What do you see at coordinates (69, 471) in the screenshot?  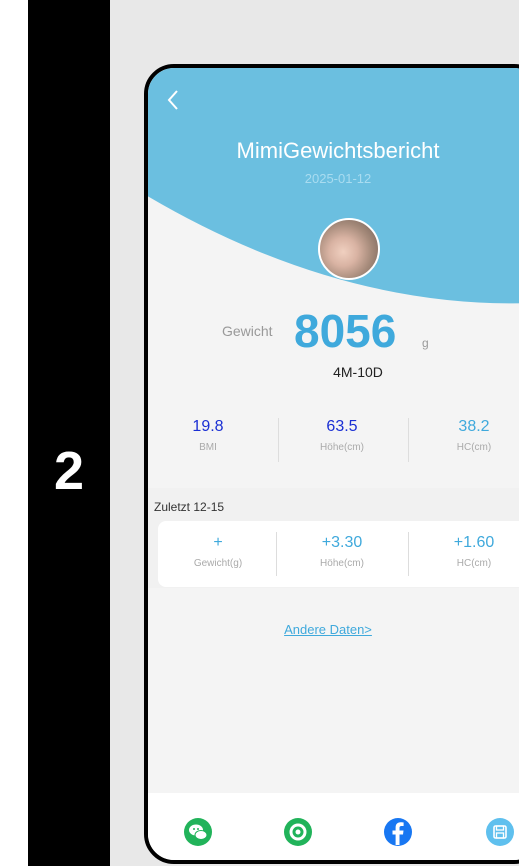 I see `step-number: 2` at bounding box center [69, 471].